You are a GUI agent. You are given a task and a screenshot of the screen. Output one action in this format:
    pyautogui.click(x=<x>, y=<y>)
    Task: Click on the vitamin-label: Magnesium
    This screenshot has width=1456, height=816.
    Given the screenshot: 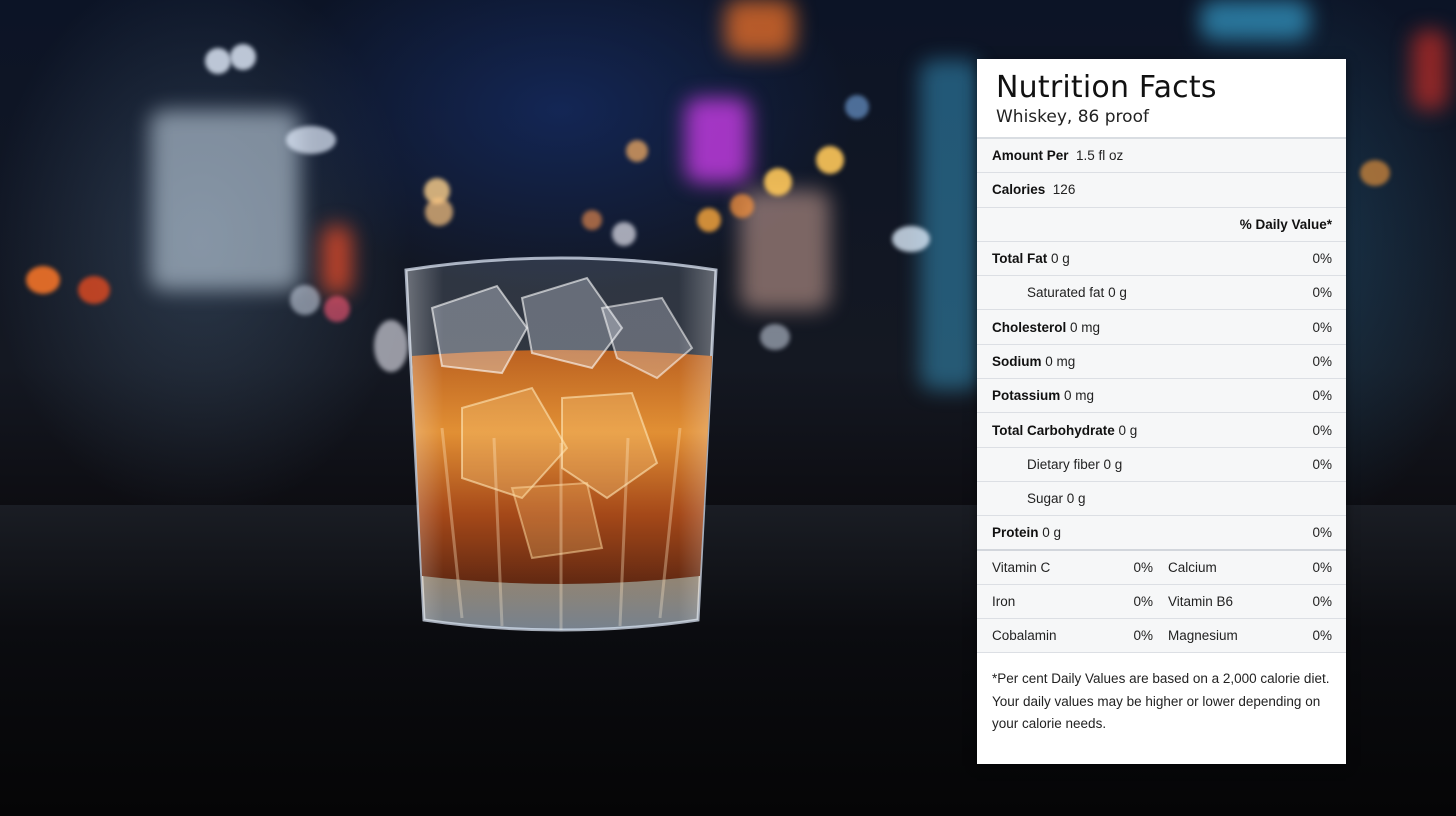 What is the action you would take?
    pyautogui.click(x=1203, y=636)
    